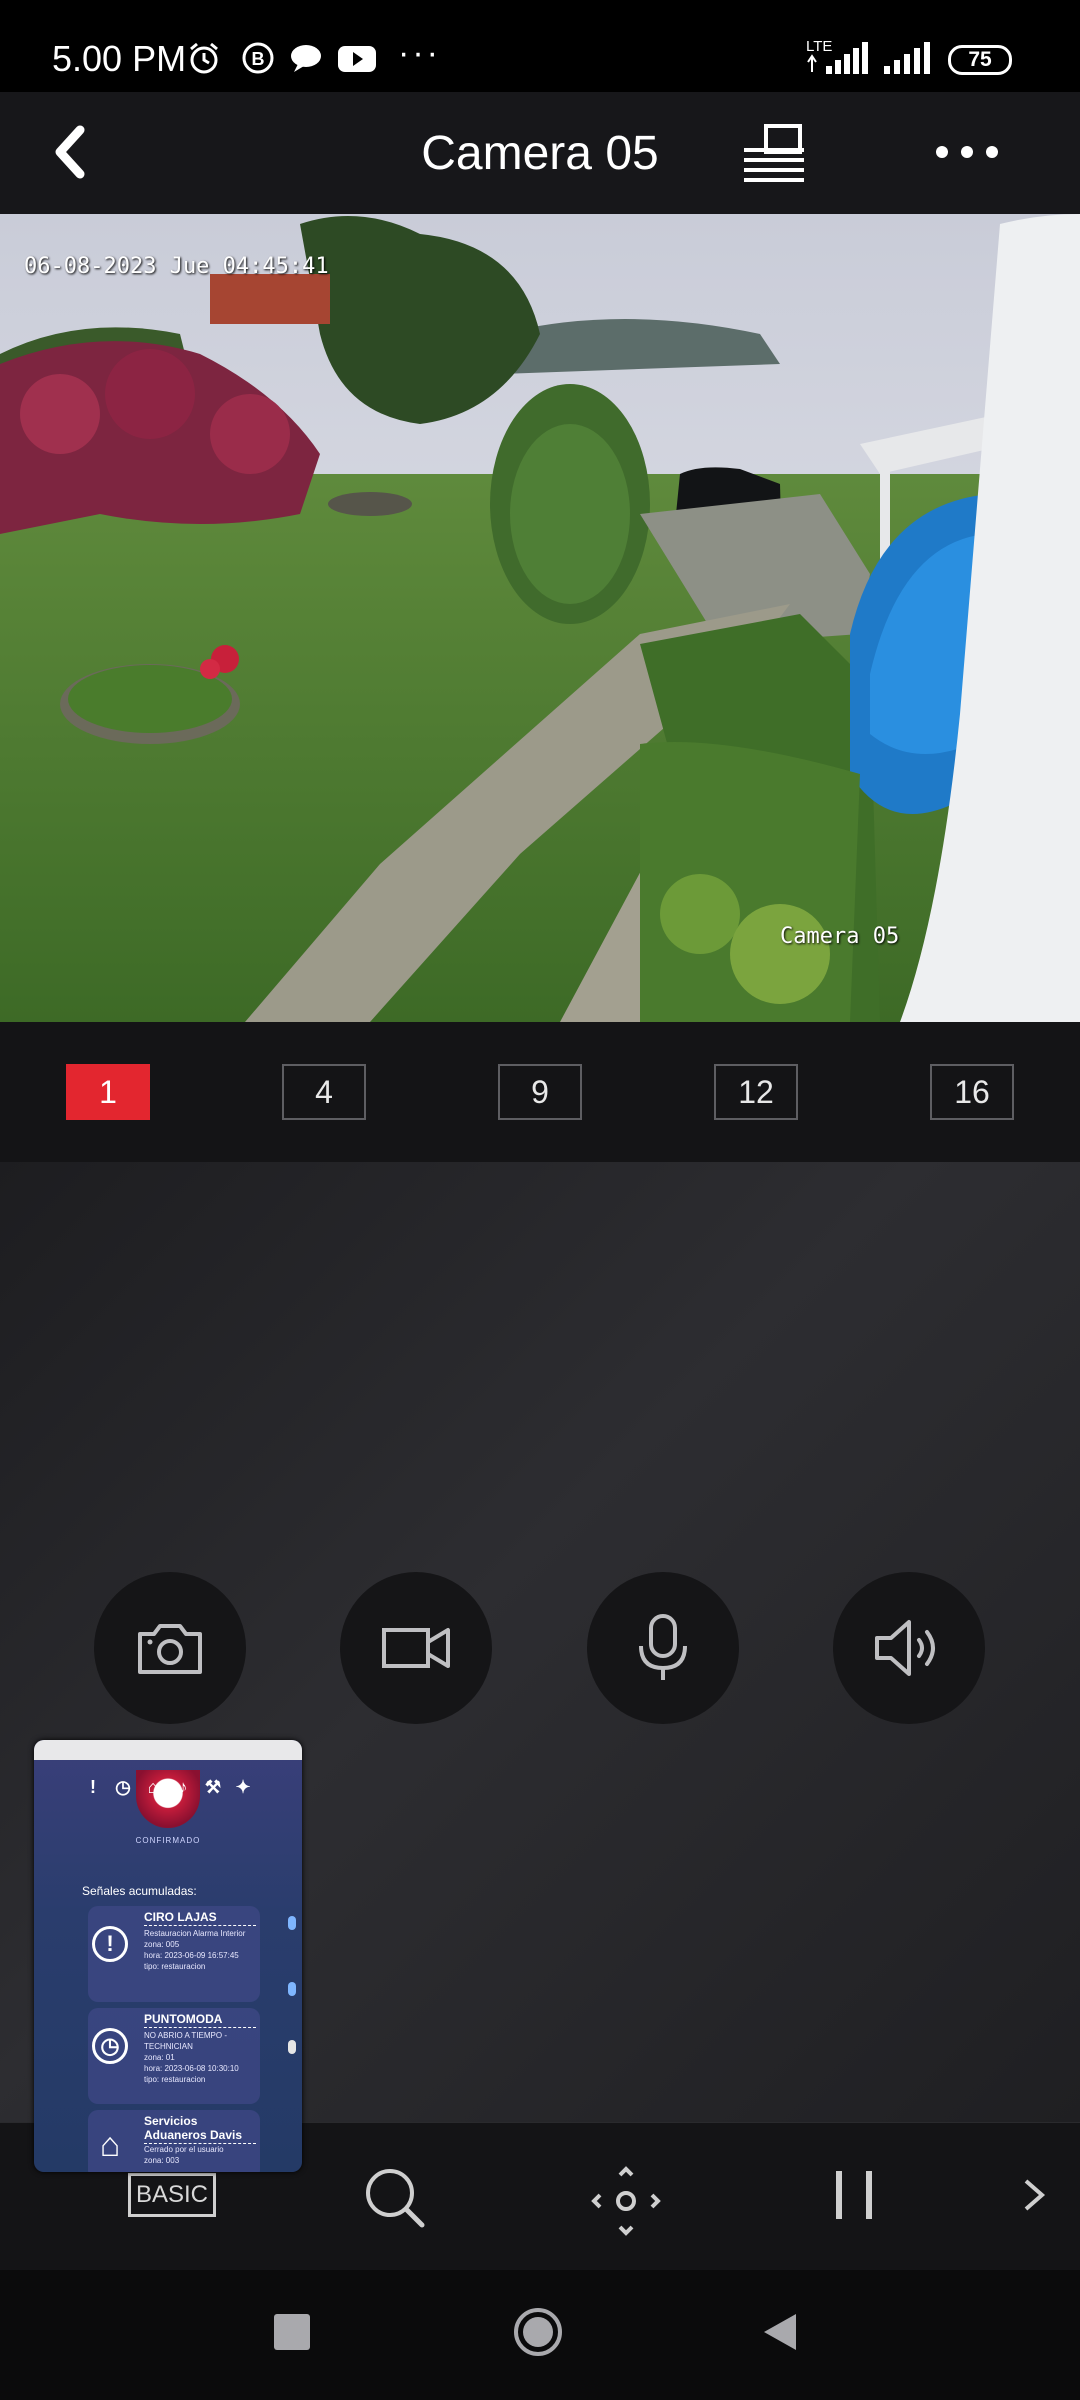 Image resolution: width=1080 pixels, height=2400 pixels. I want to click on signal-title: PUNTOMODA, so click(200, 2020).